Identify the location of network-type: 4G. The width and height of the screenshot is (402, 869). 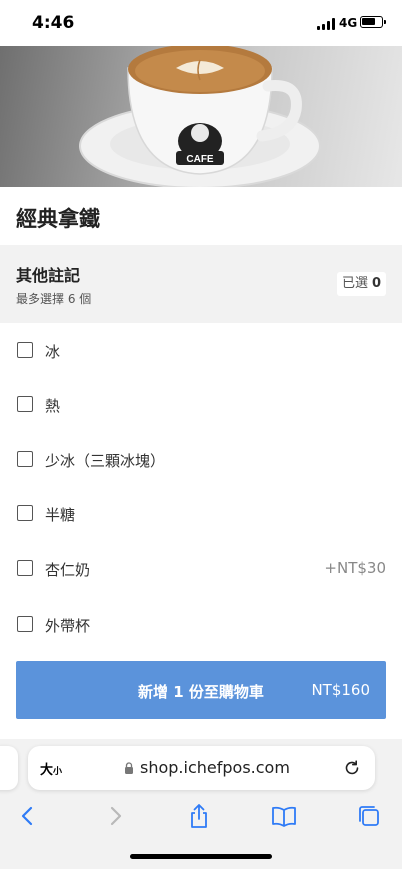
(348, 23).